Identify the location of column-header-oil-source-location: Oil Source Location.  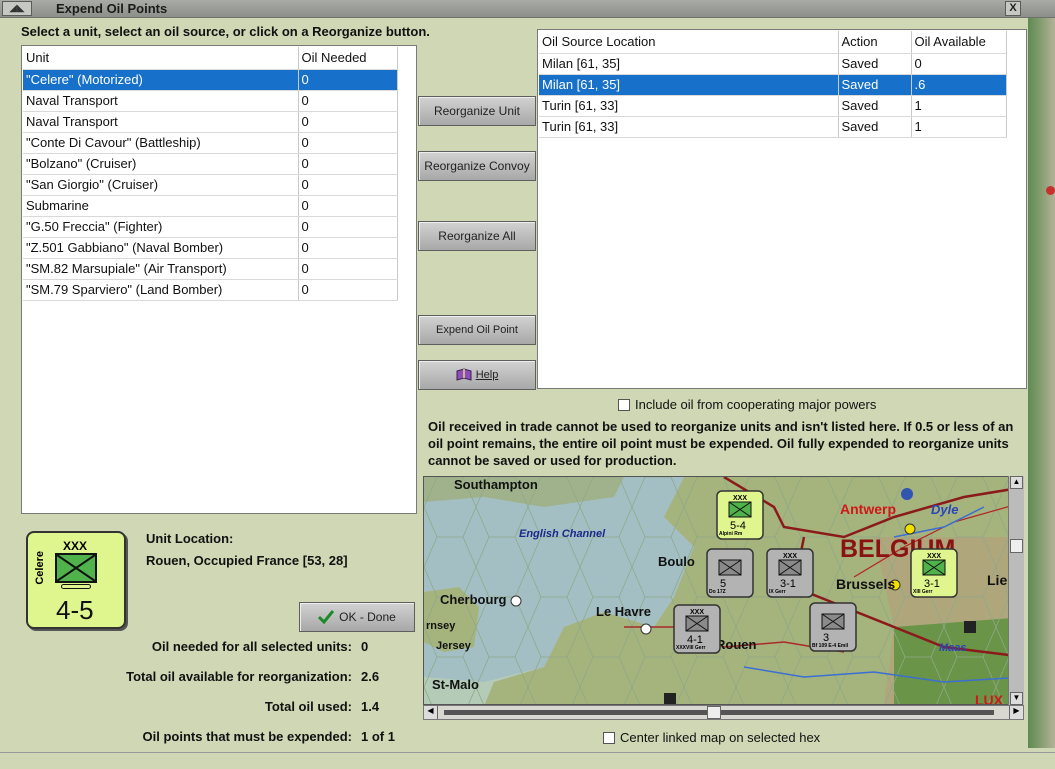
(689, 42).